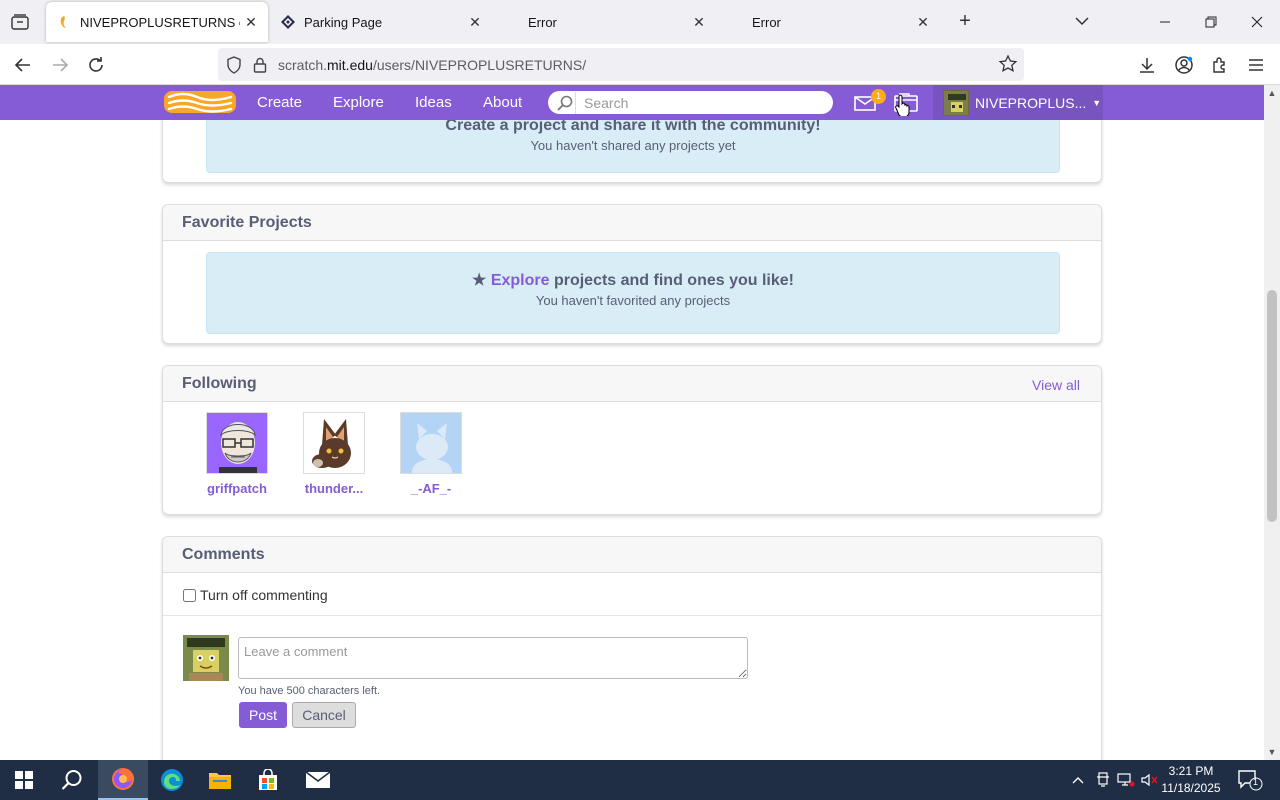  I want to click on restore-icon, so click(1211, 22).